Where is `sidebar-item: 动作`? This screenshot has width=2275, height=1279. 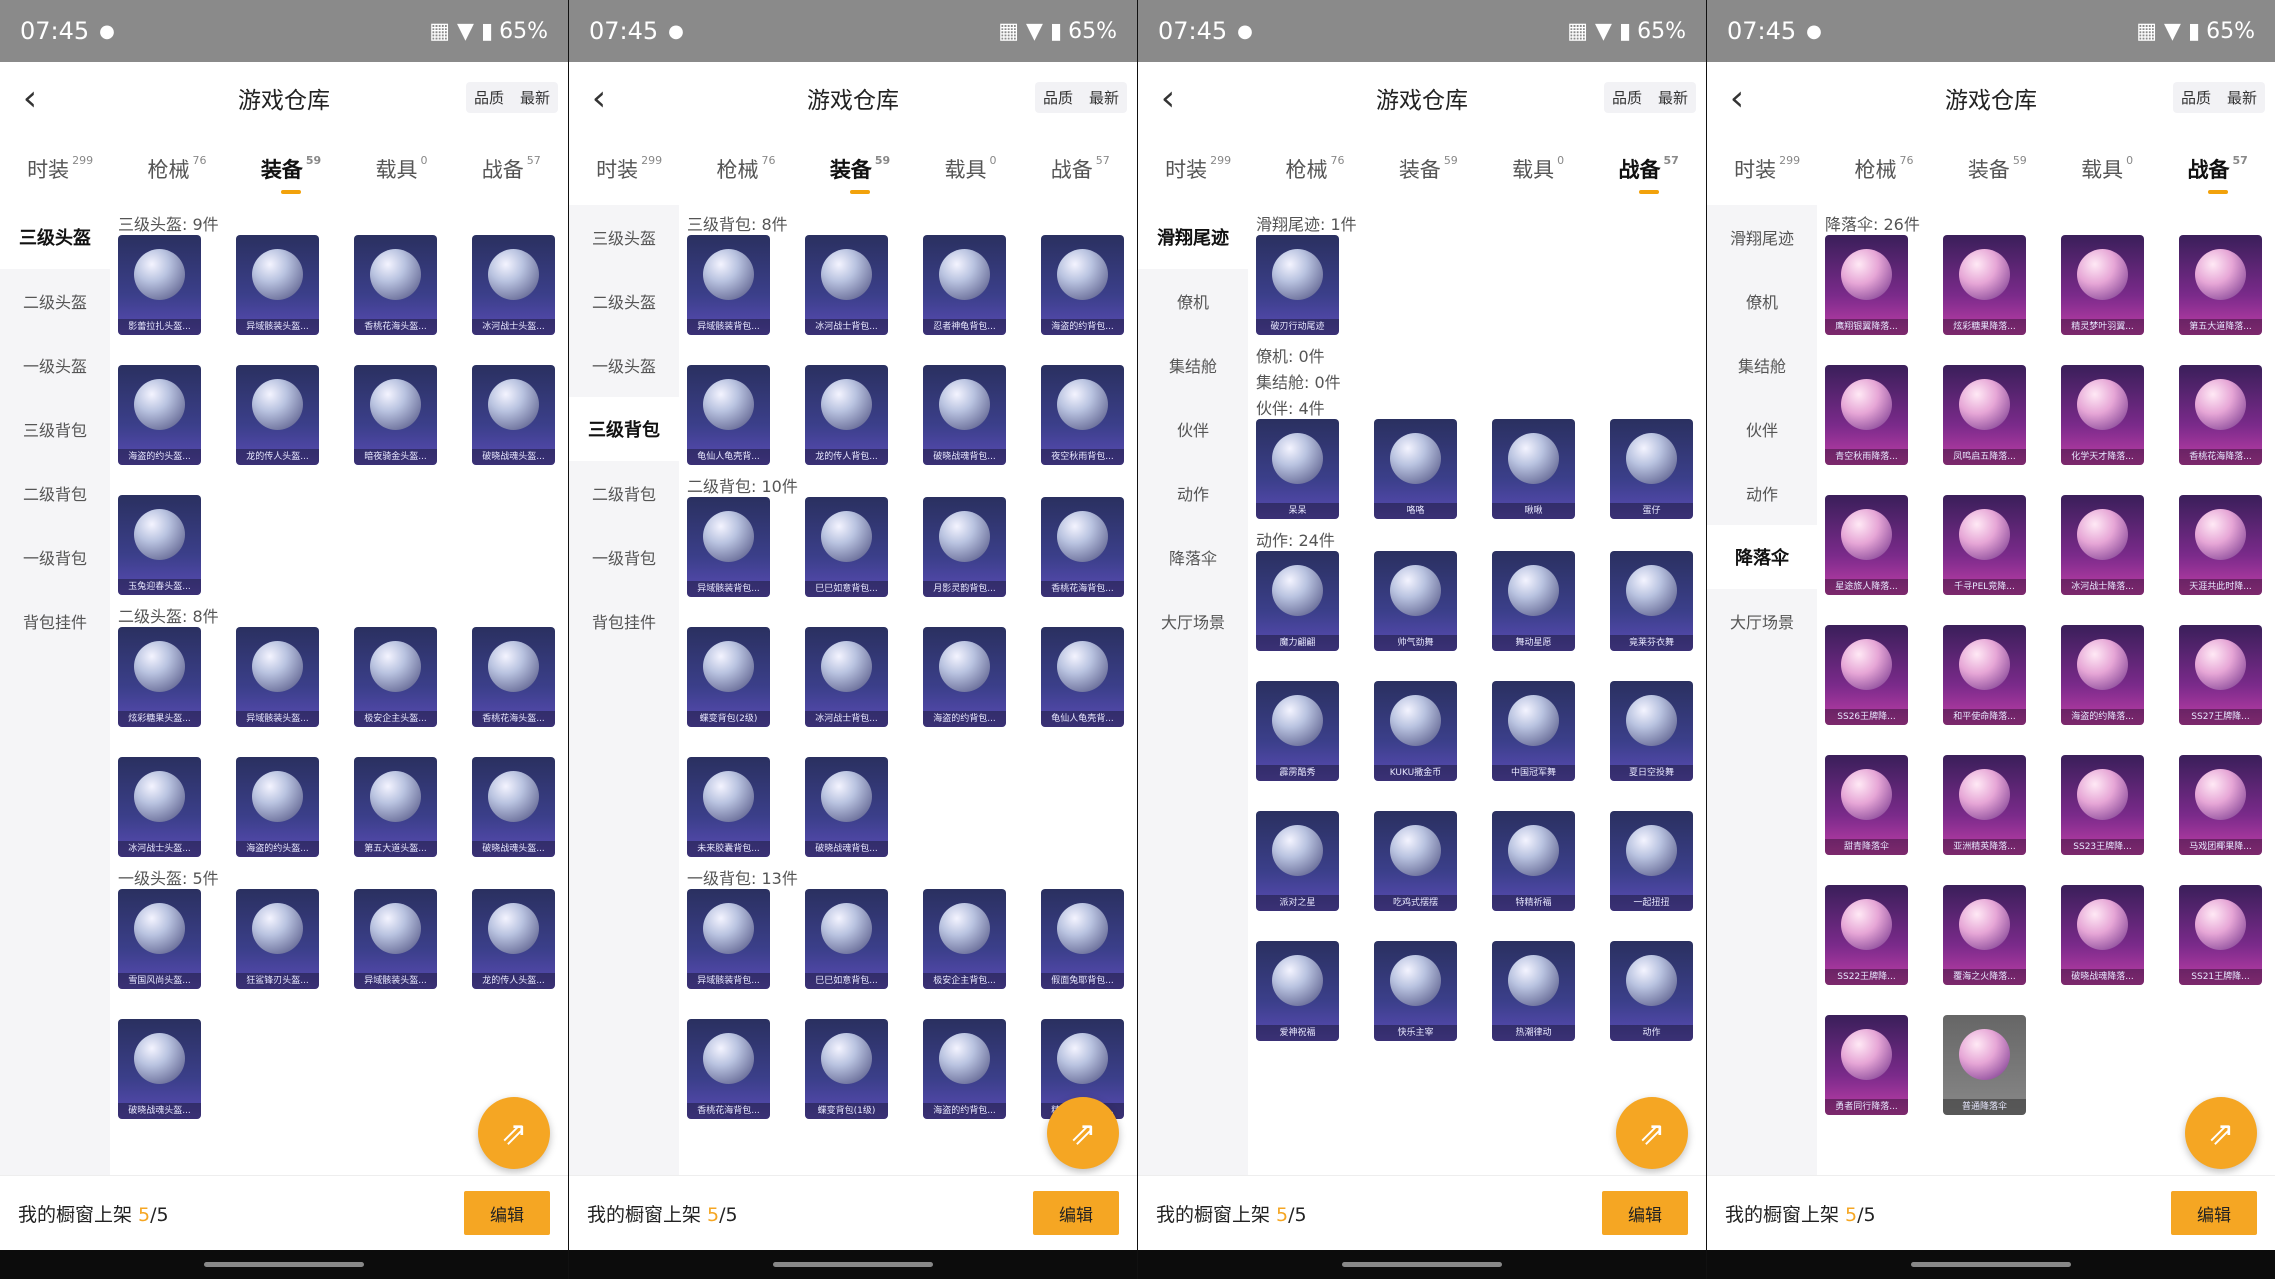 sidebar-item: 动作 is located at coordinates (1762, 493).